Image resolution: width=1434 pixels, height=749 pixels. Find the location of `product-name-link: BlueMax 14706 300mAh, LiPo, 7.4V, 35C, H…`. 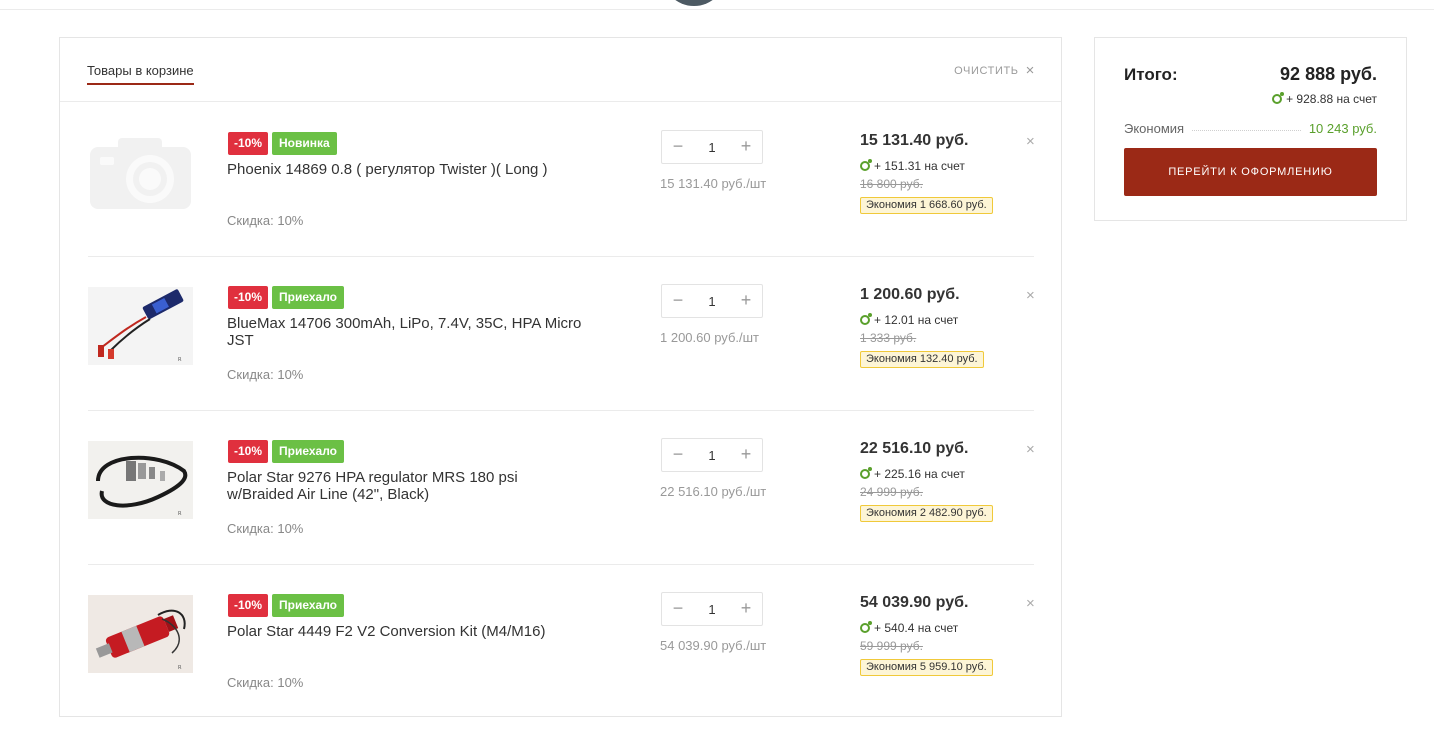

product-name-link: BlueMax 14706 300mAh, LiPo, 7.4V, 35C, H… is located at coordinates (404, 332).